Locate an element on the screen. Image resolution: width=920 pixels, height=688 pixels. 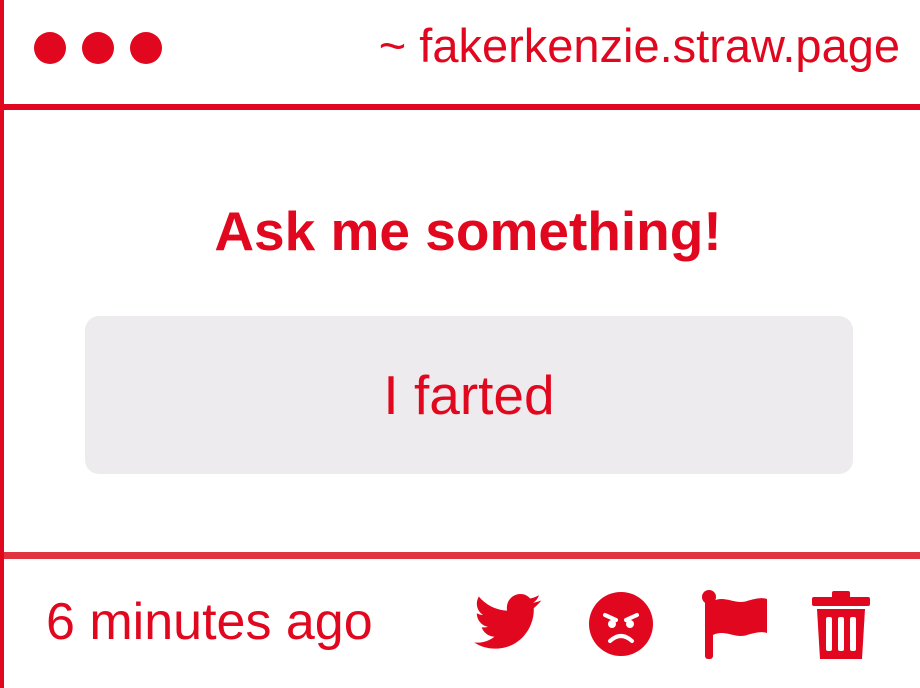
timestamp: 6 minutes ago is located at coordinates (209, 622).